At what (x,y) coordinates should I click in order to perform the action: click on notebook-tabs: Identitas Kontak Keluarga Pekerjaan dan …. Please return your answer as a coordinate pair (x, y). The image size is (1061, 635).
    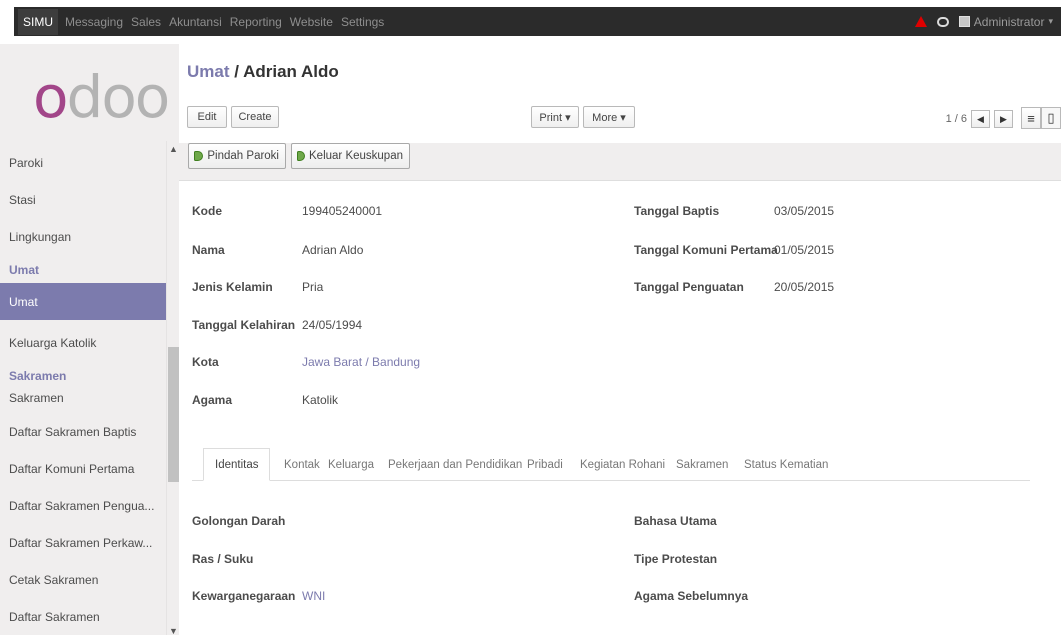
    Looking at the image, I should click on (611, 464).